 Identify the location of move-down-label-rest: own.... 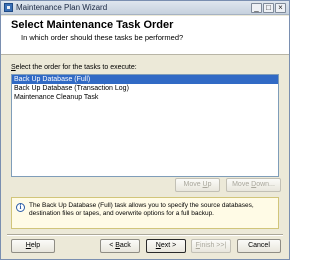
(265, 184).